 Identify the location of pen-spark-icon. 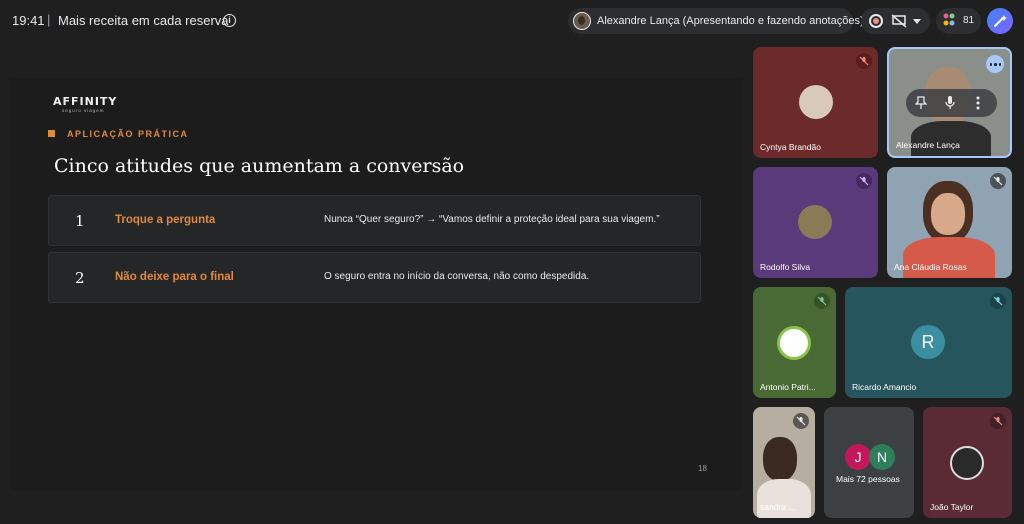
(1000, 21).